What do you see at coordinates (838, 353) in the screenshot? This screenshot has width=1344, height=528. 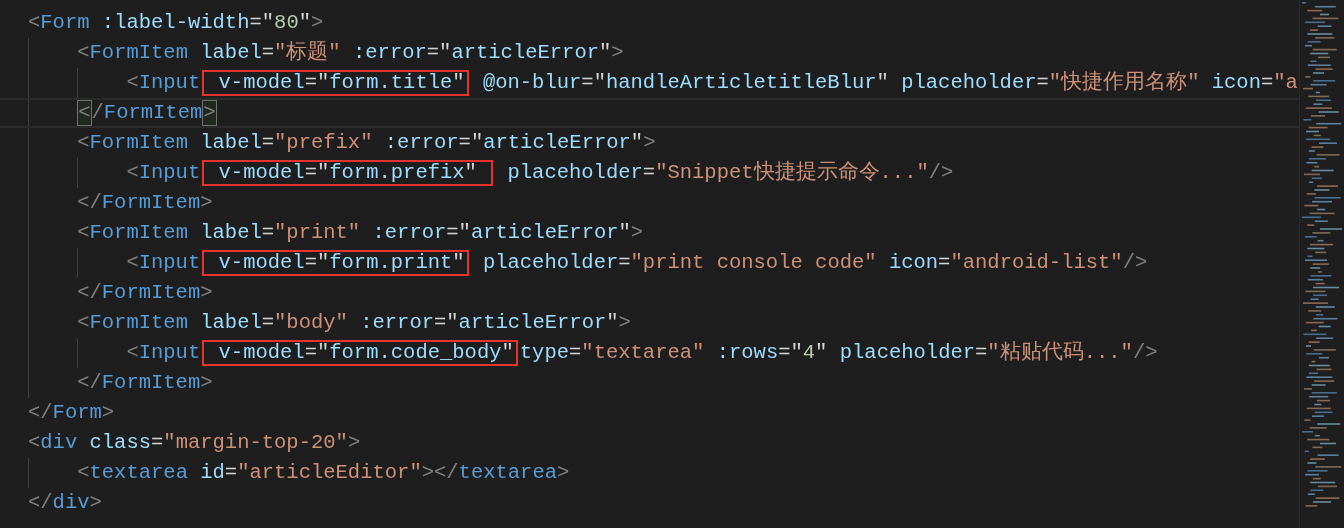 I see `code-text: type="textarea" :rows="4" placeholder="粘贴代码..."/>` at bounding box center [838, 353].